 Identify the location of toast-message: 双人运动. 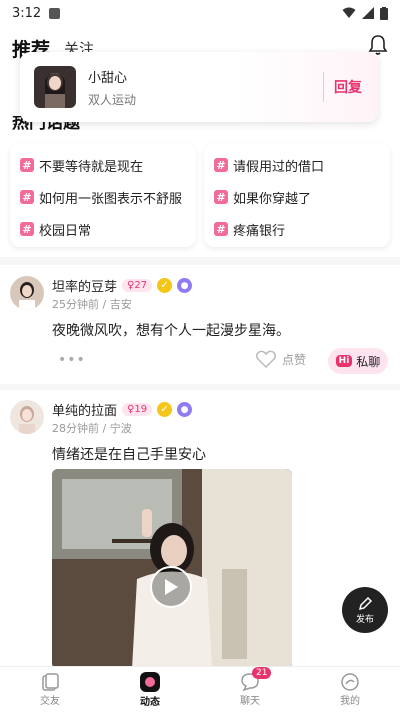
(112, 99).